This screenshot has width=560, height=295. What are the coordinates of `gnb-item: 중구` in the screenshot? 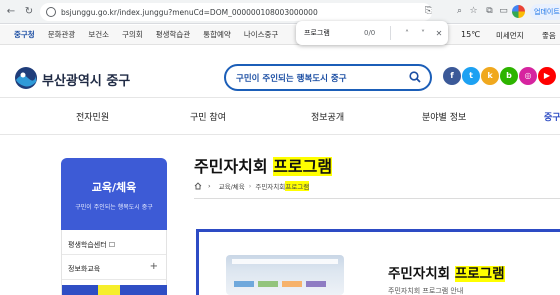 It's located at (552, 116).